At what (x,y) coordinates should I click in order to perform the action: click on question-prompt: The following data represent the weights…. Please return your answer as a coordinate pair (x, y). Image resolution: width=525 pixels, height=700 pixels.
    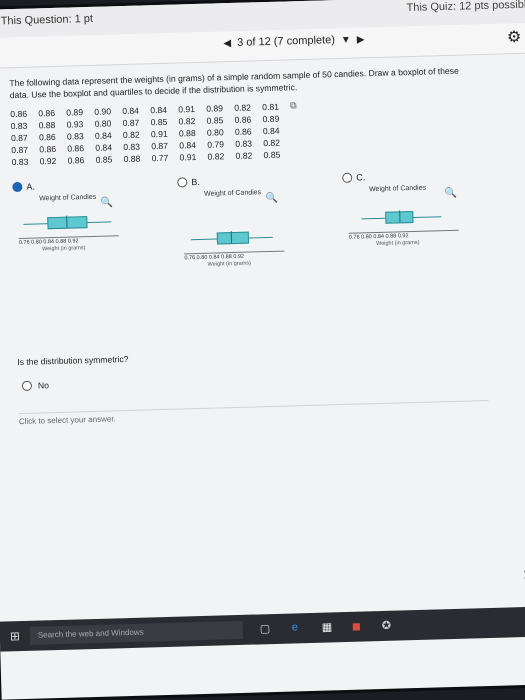
    Looking at the image, I should click on (234, 83).